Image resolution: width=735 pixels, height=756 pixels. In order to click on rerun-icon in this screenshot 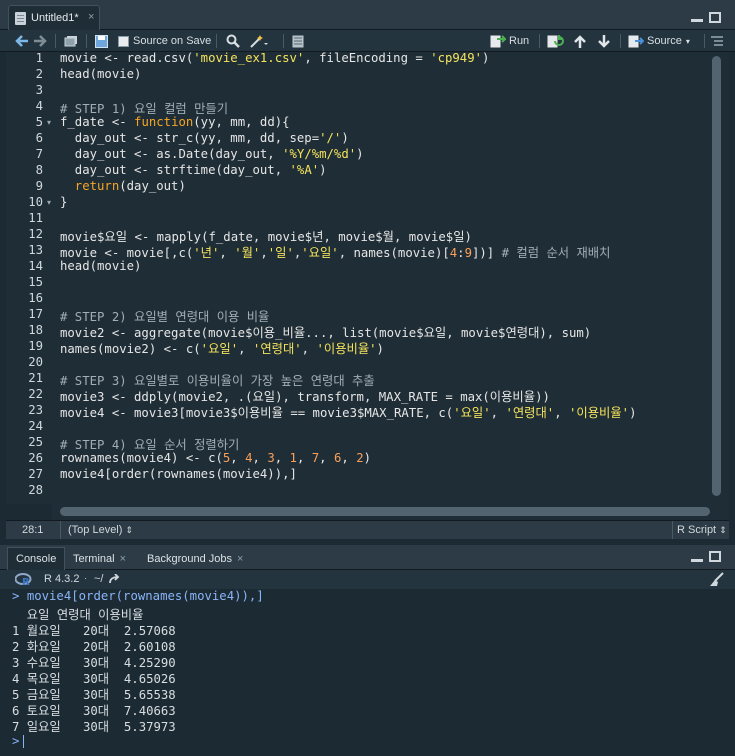, I will do `click(557, 41)`.